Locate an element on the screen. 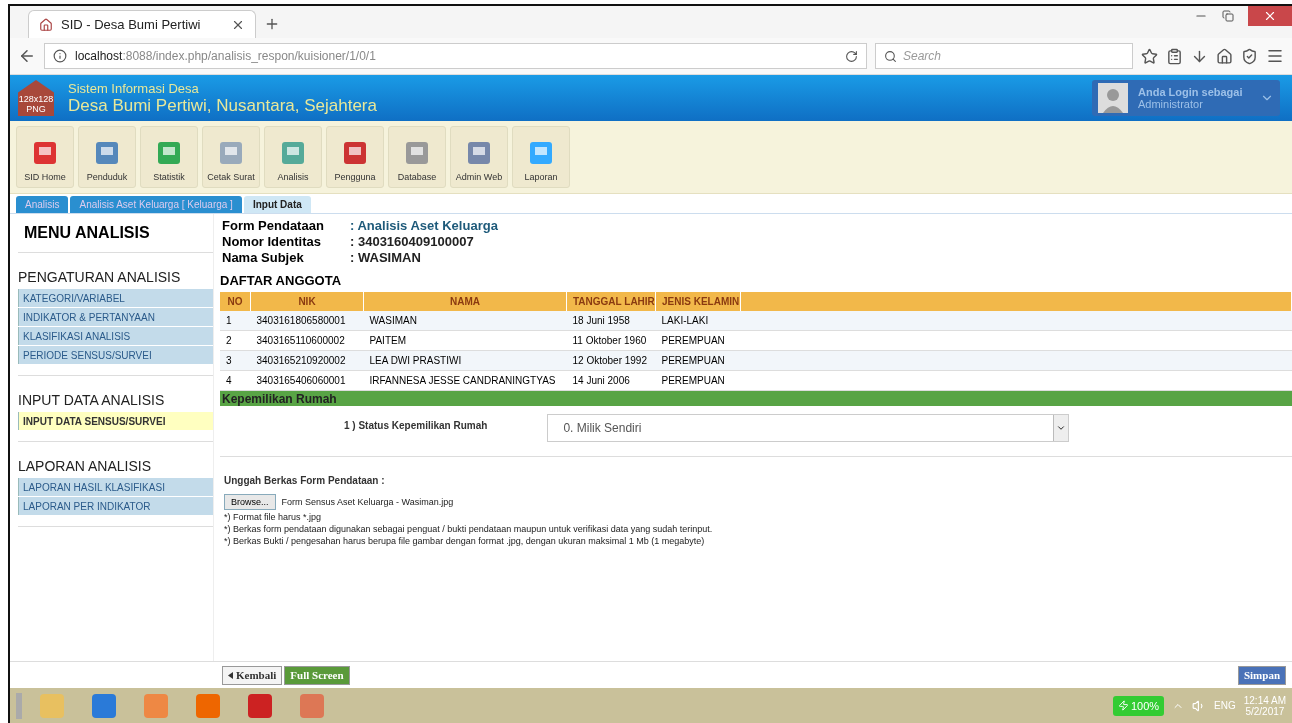 This screenshot has height=723, width=1292. save-button: Simpan is located at coordinates (1261, 675).